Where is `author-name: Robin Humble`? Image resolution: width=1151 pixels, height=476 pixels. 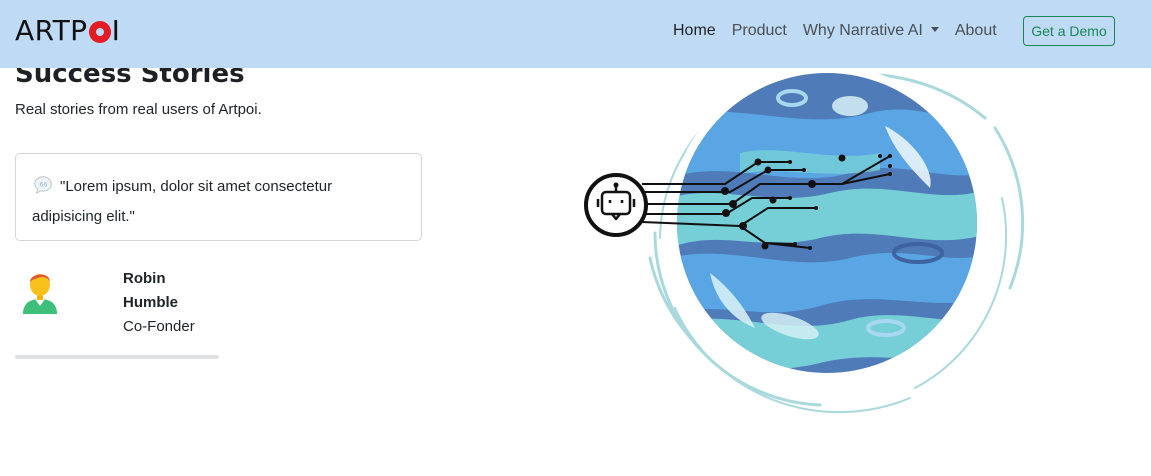
author-name: Robin Humble is located at coordinates (151, 290).